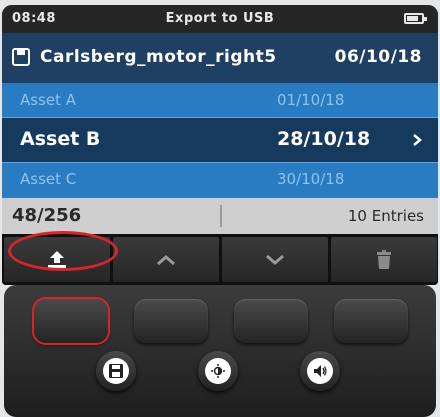 Image resolution: width=440 pixels, height=417 pixels. Describe the element at coordinates (378, 57) in the screenshot. I see `file-date: 06/10/18` at that location.